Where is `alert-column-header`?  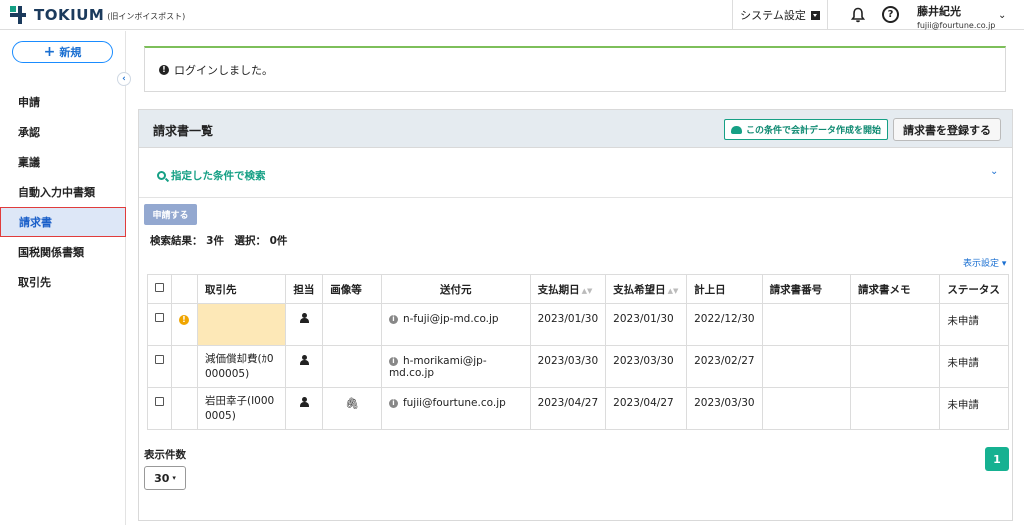
alert-column-header is located at coordinates (184, 289).